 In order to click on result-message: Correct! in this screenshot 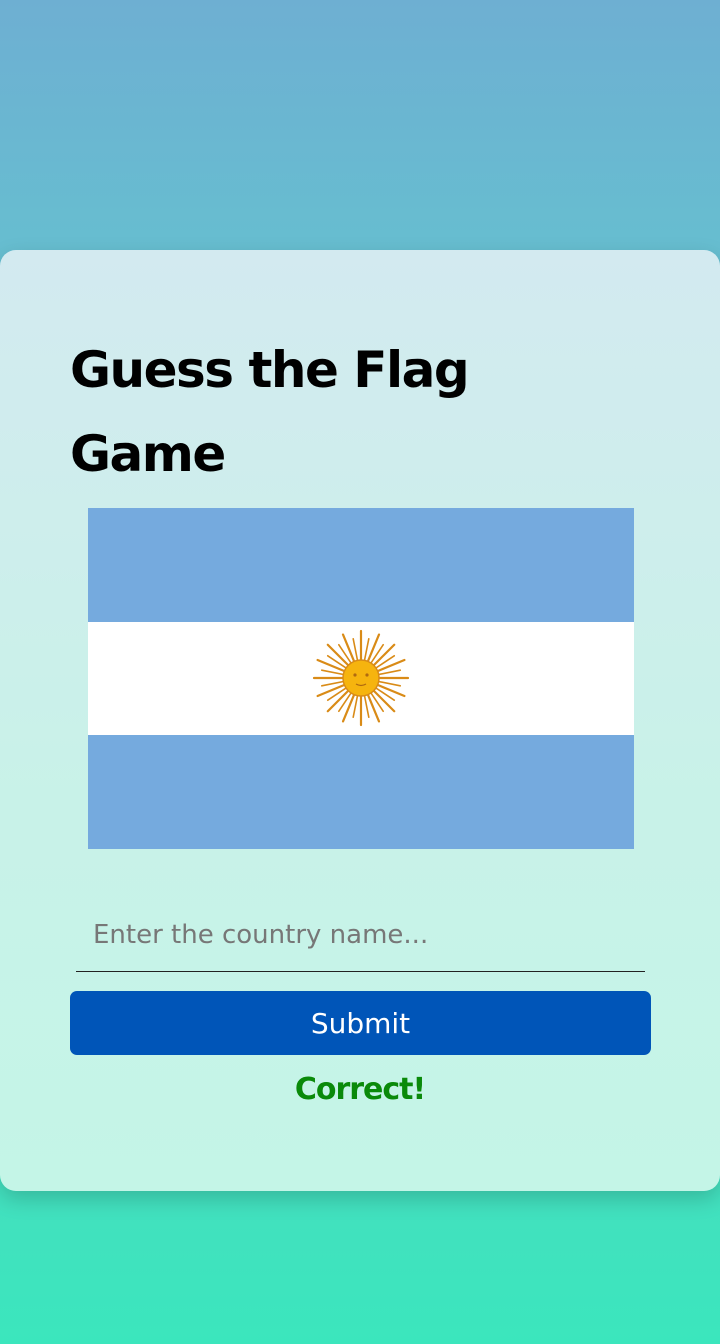, I will do `click(360, 1089)`.